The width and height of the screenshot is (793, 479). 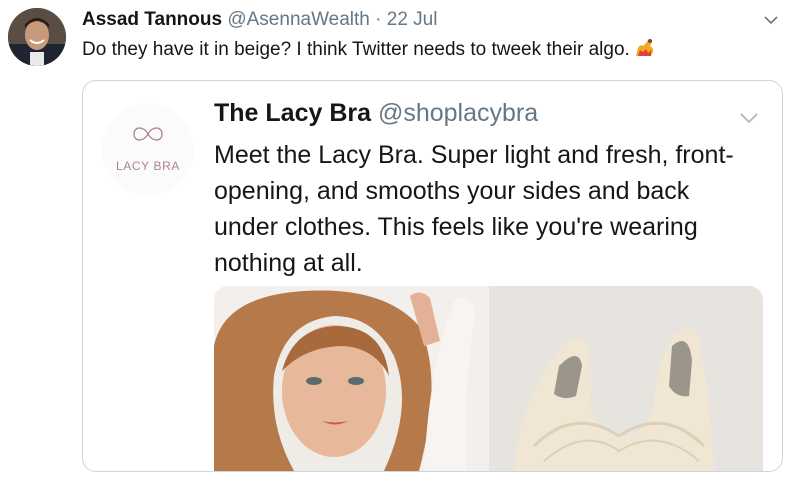 I want to click on tweet-date: 22 Jul, so click(x=412, y=19).